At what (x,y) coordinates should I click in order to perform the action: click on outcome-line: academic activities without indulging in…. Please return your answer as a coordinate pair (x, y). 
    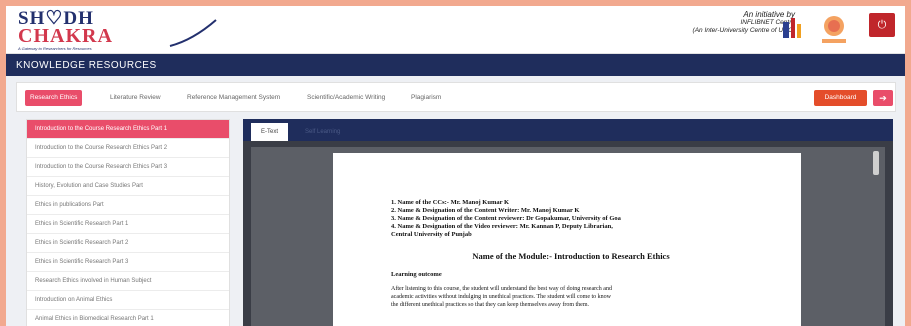
    Looking at the image, I should click on (501, 297).